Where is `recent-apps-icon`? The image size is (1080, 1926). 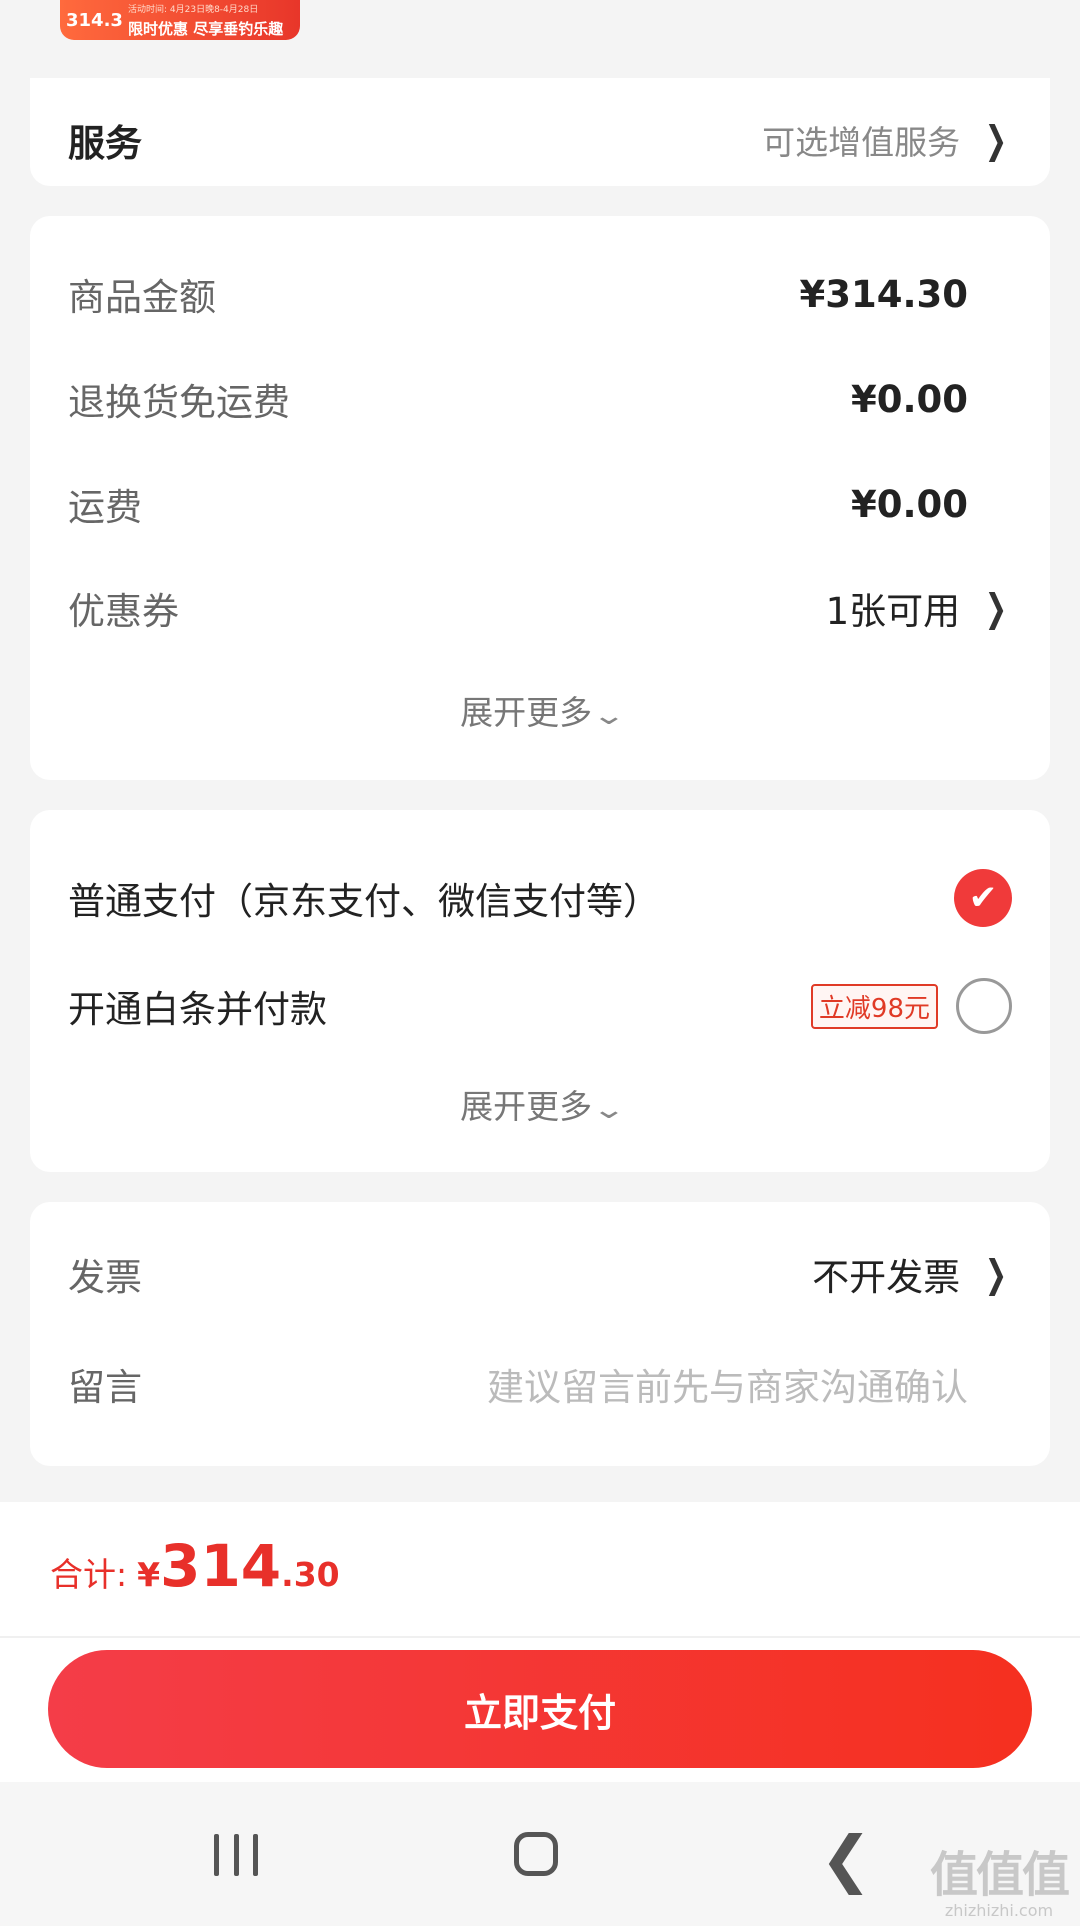
recent-apps-icon is located at coordinates (236, 1855).